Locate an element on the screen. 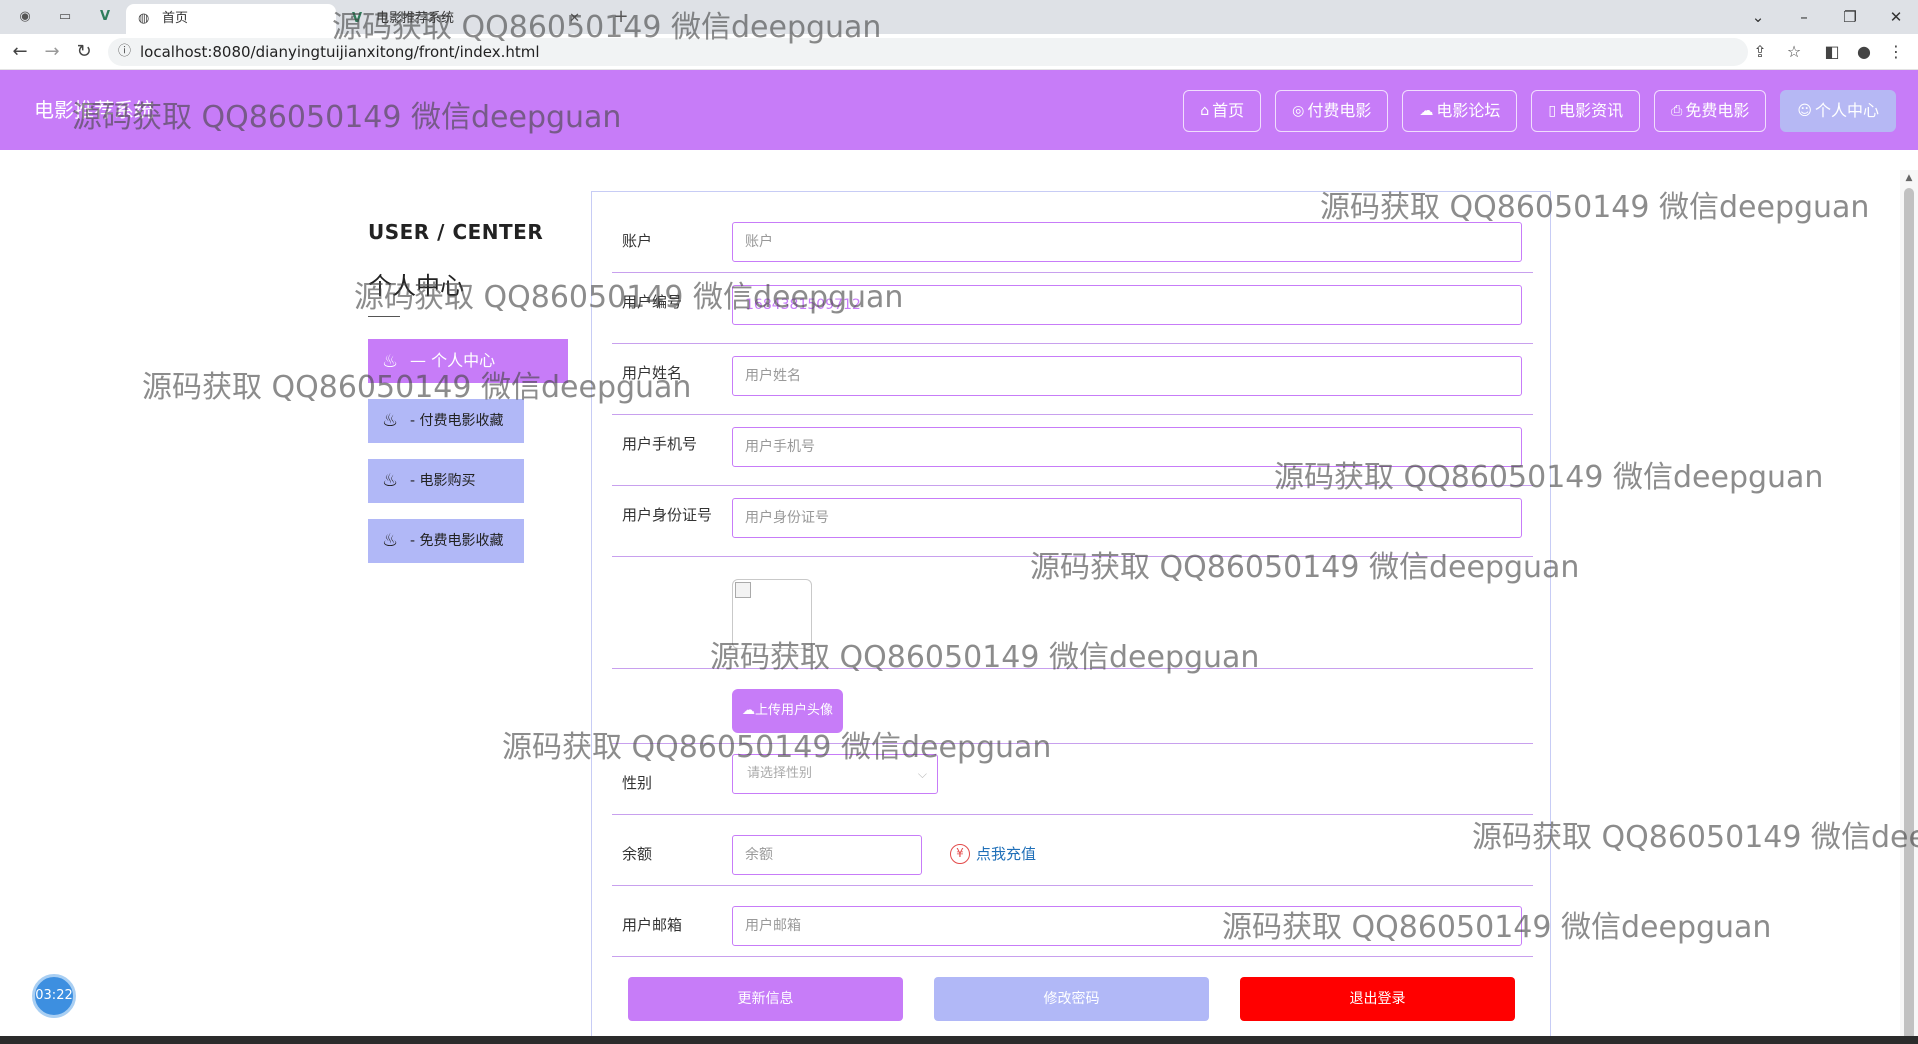 This screenshot has height=1044, width=1918. phone-input is located at coordinates (1127, 447).